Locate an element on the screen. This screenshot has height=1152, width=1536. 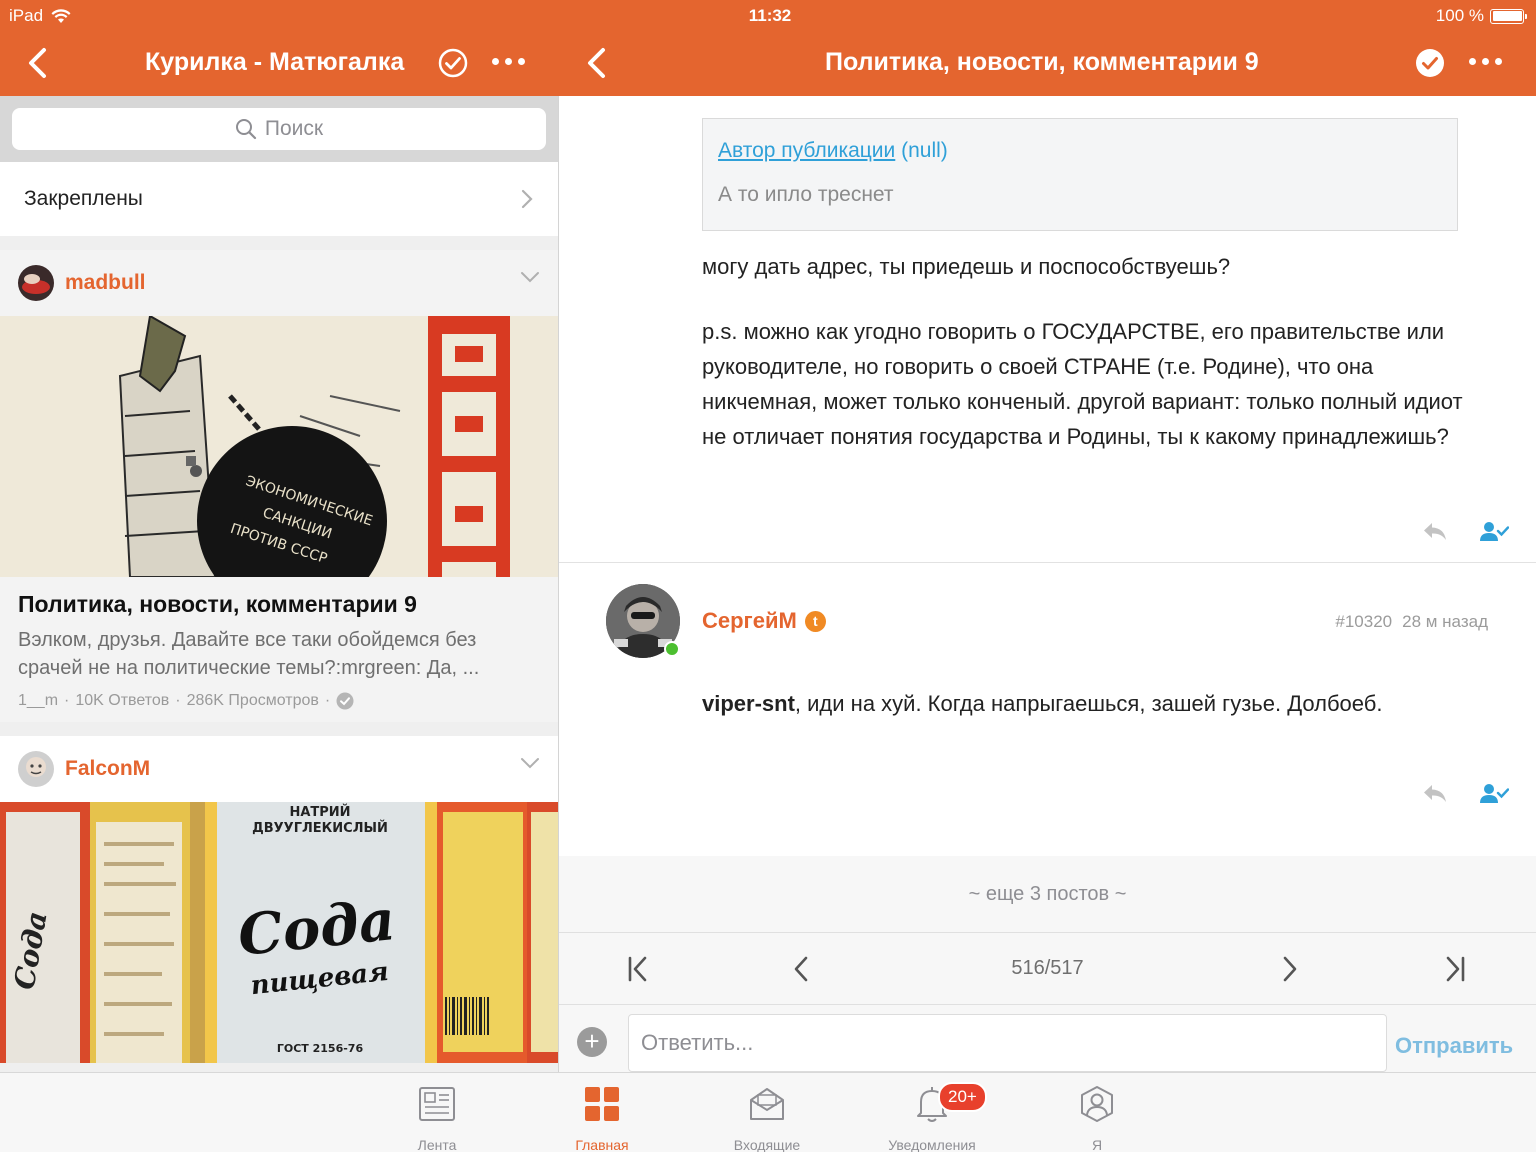
tab-label: Входящие is located at coordinates (767, 1144).